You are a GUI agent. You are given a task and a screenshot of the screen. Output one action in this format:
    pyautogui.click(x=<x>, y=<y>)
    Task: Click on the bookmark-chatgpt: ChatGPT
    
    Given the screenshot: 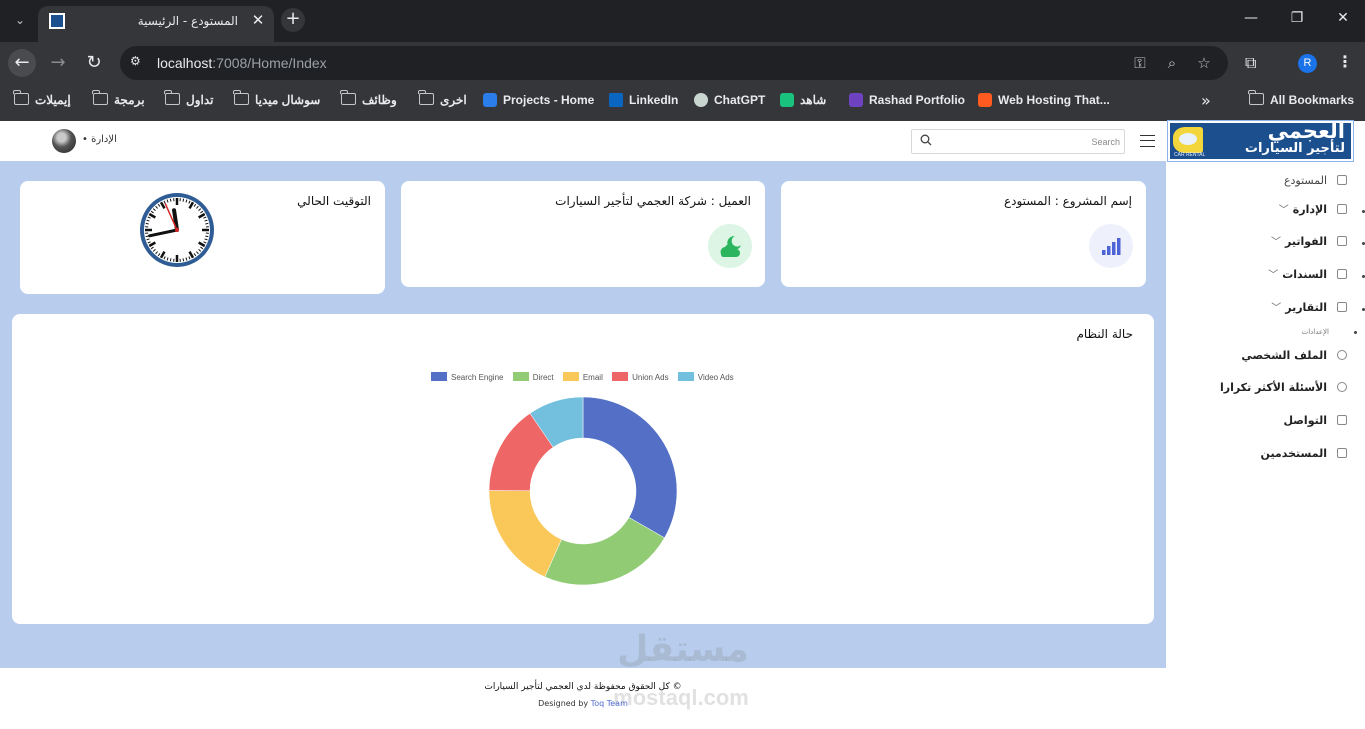 What is the action you would take?
    pyautogui.click(x=729, y=102)
    